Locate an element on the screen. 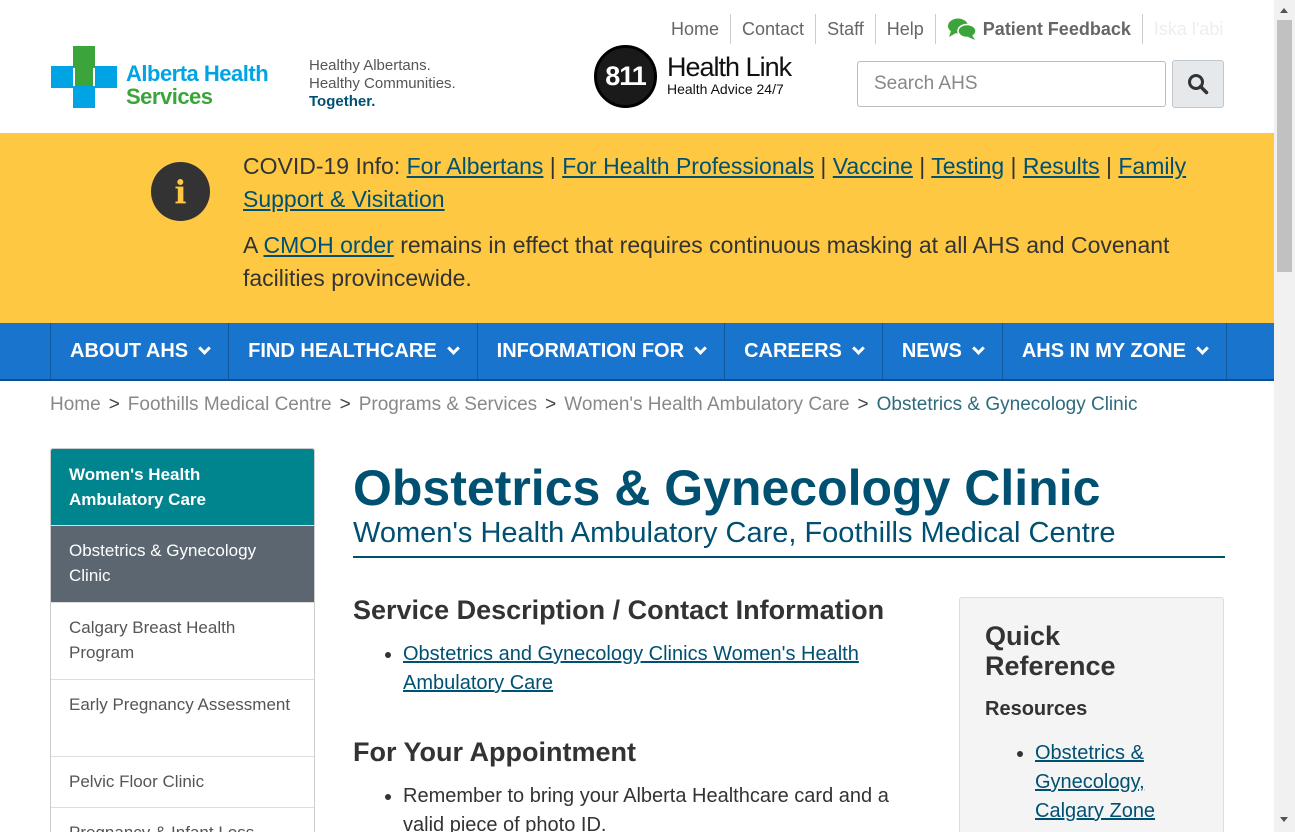  sidebar-item-pregnancy-loss: Pregnancy & Infant Loss is located at coordinates (182, 820).